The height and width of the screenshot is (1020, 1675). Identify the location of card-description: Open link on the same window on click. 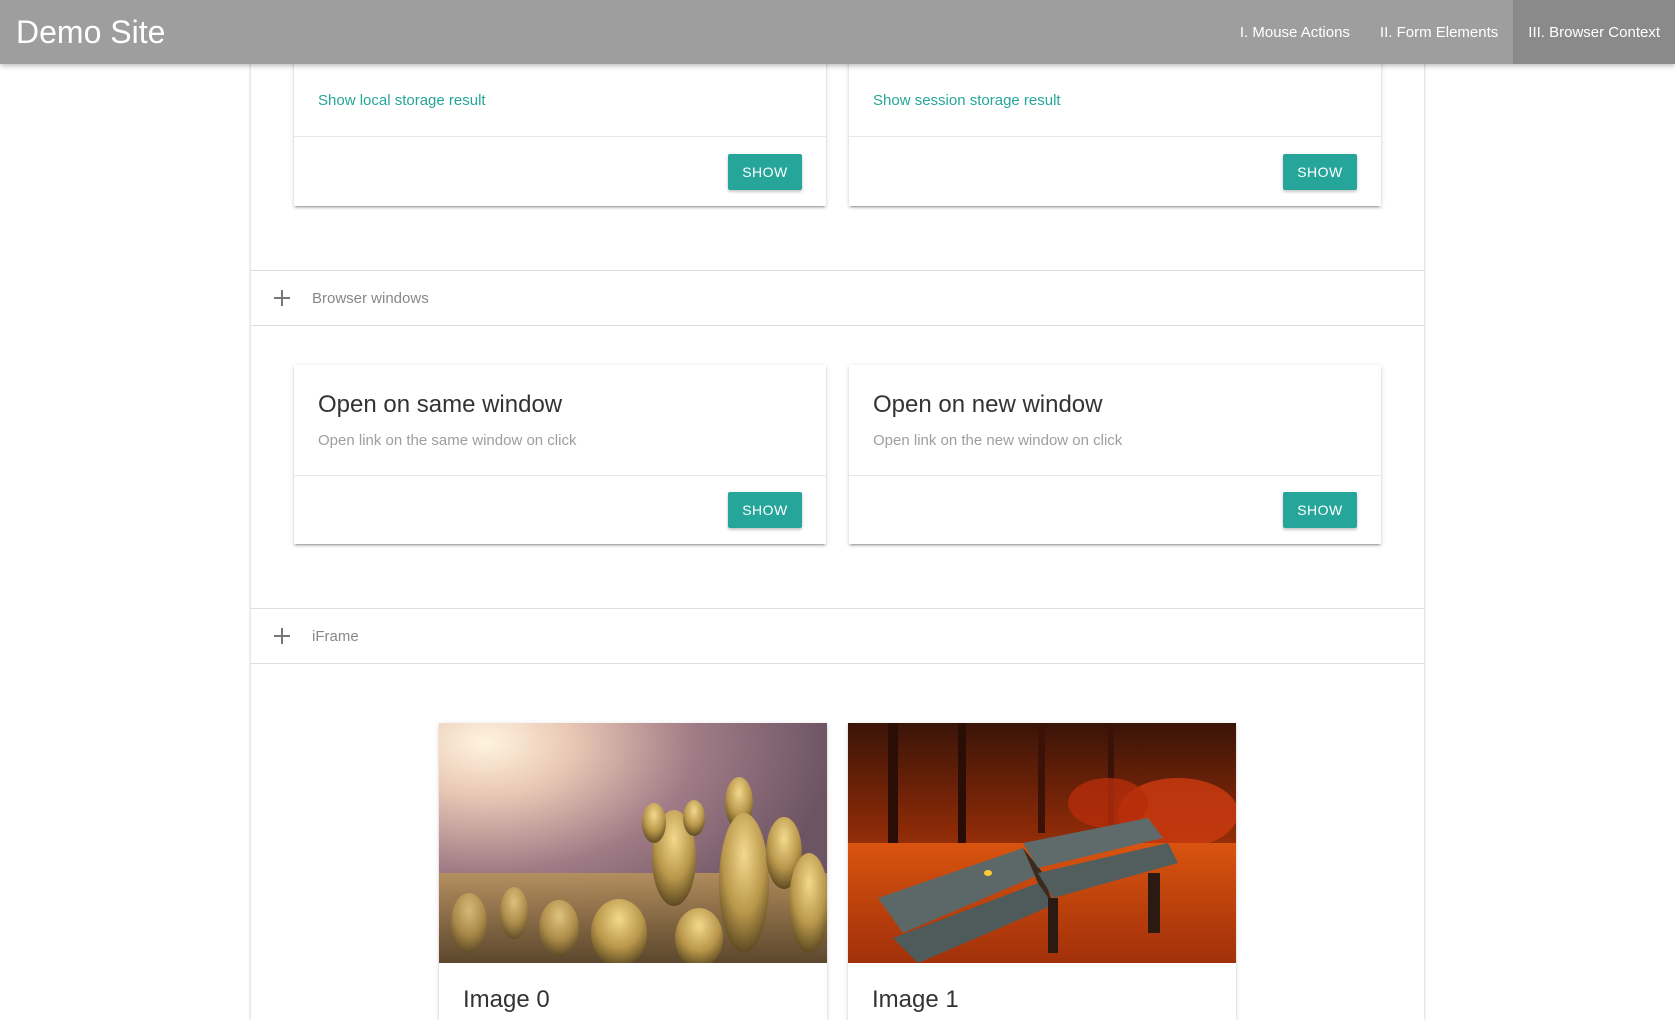
(447, 440).